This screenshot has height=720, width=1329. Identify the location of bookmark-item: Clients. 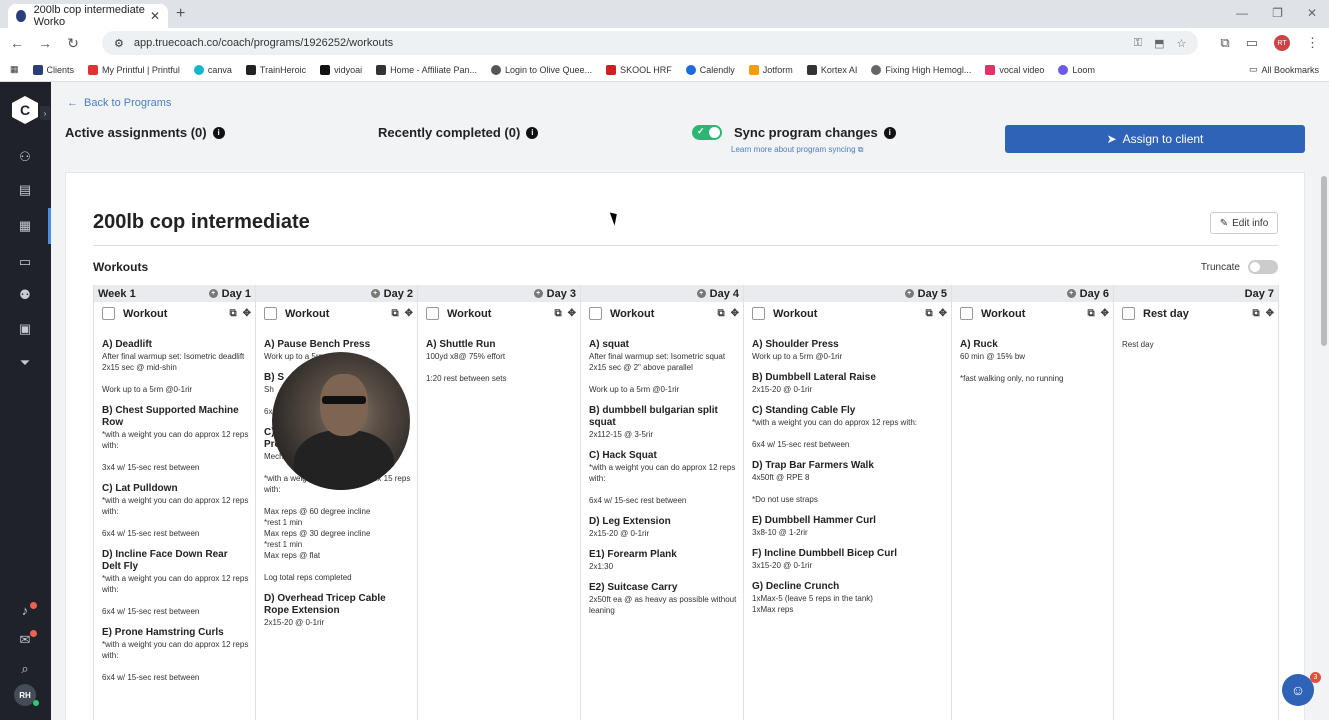
(53, 69).